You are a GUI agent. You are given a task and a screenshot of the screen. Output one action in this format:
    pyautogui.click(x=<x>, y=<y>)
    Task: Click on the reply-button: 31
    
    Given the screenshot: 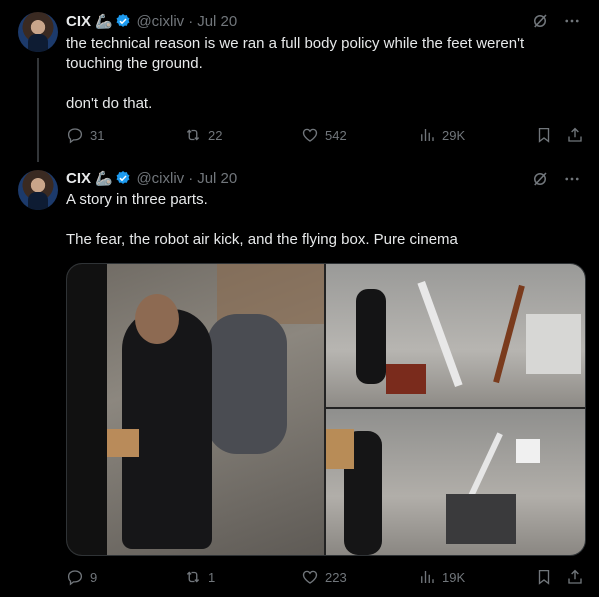 What is the action you would take?
    pyautogui.click(x=85, y=135)
    